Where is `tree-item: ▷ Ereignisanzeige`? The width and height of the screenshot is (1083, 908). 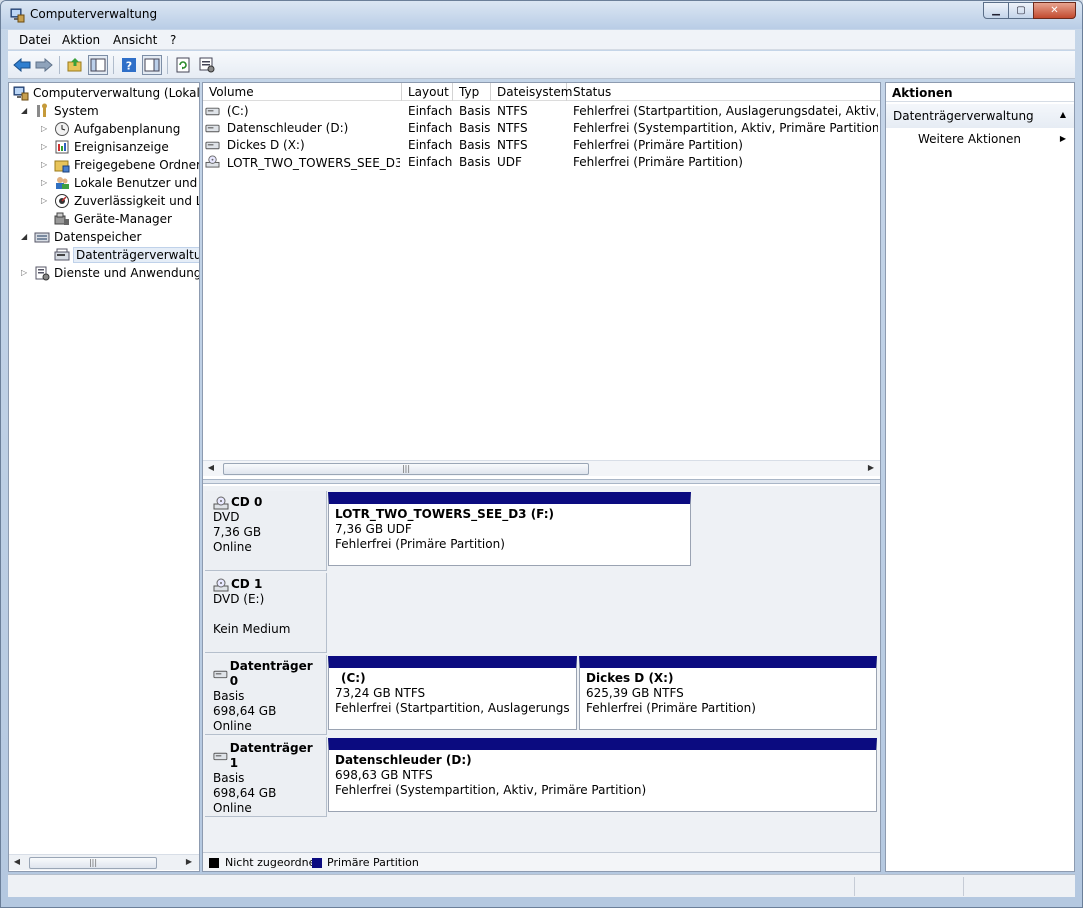
tree-item: ▷ Ereignisanzeige is located at coordinates (105, 147).